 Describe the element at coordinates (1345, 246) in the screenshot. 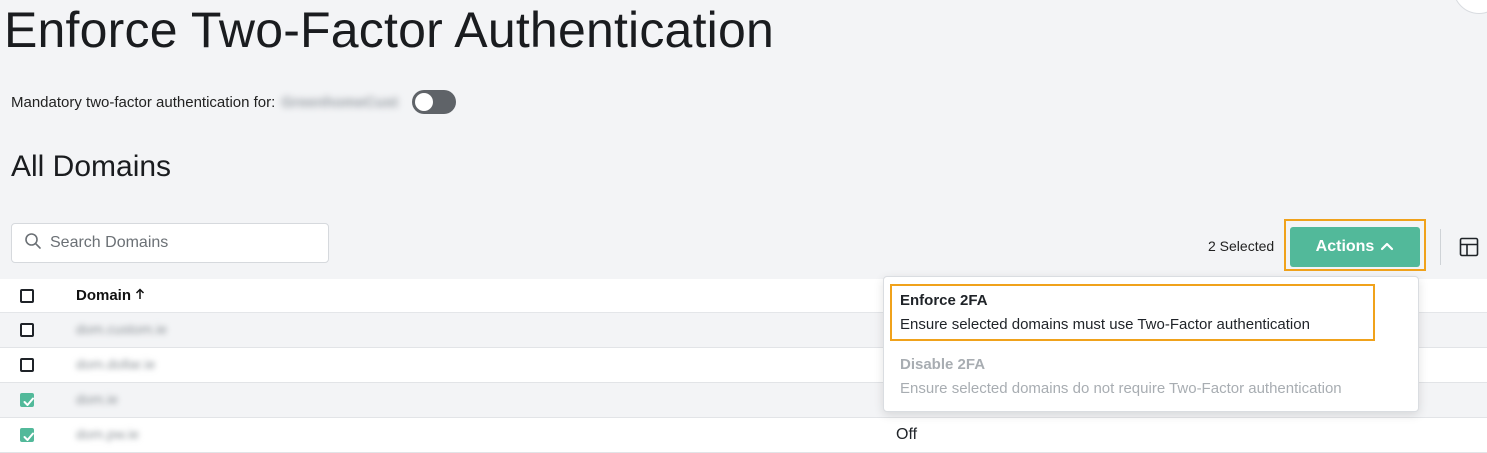

I see `actions-button-label: Actions` at that location.